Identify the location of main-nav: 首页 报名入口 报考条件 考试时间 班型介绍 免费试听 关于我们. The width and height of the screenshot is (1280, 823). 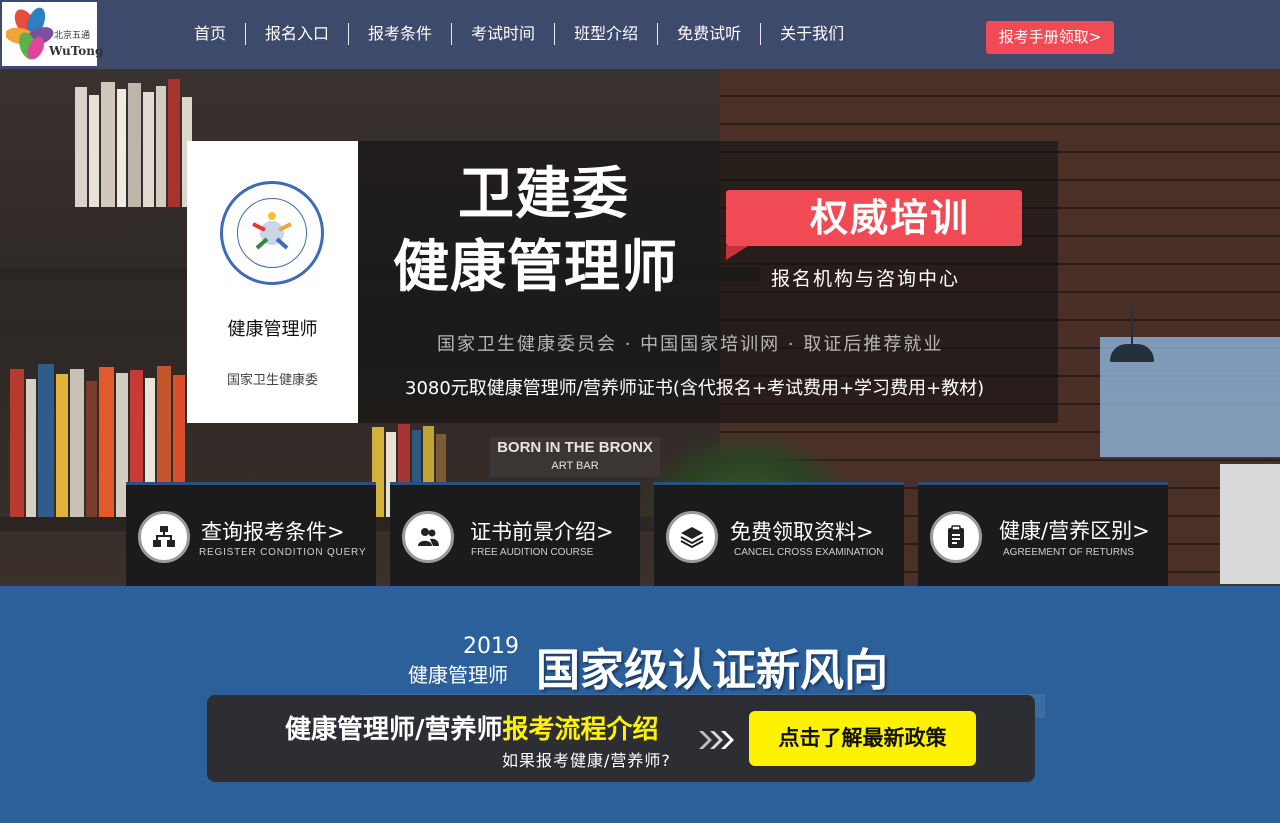
(517, 34).